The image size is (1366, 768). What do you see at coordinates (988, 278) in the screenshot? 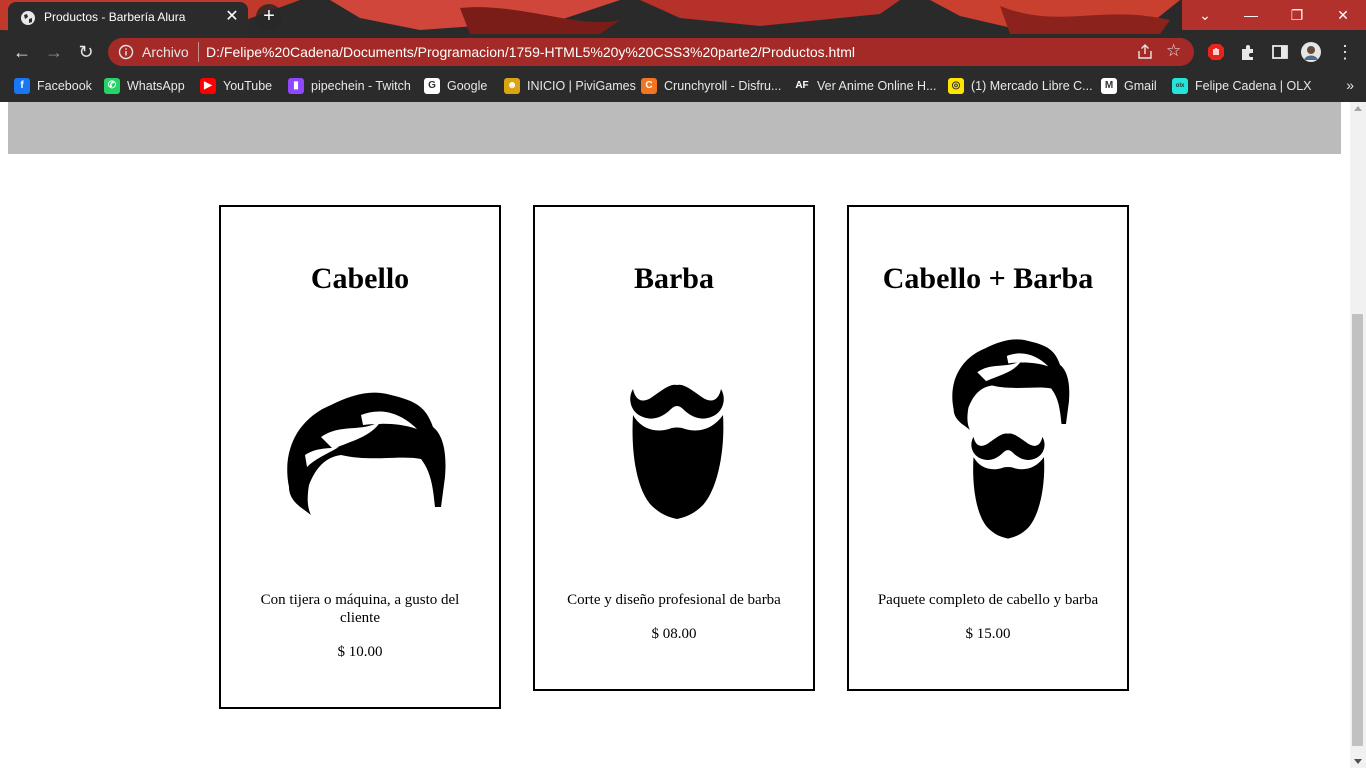
I see `product-title: Cabello + Barba` at bounding box center [988, 278].